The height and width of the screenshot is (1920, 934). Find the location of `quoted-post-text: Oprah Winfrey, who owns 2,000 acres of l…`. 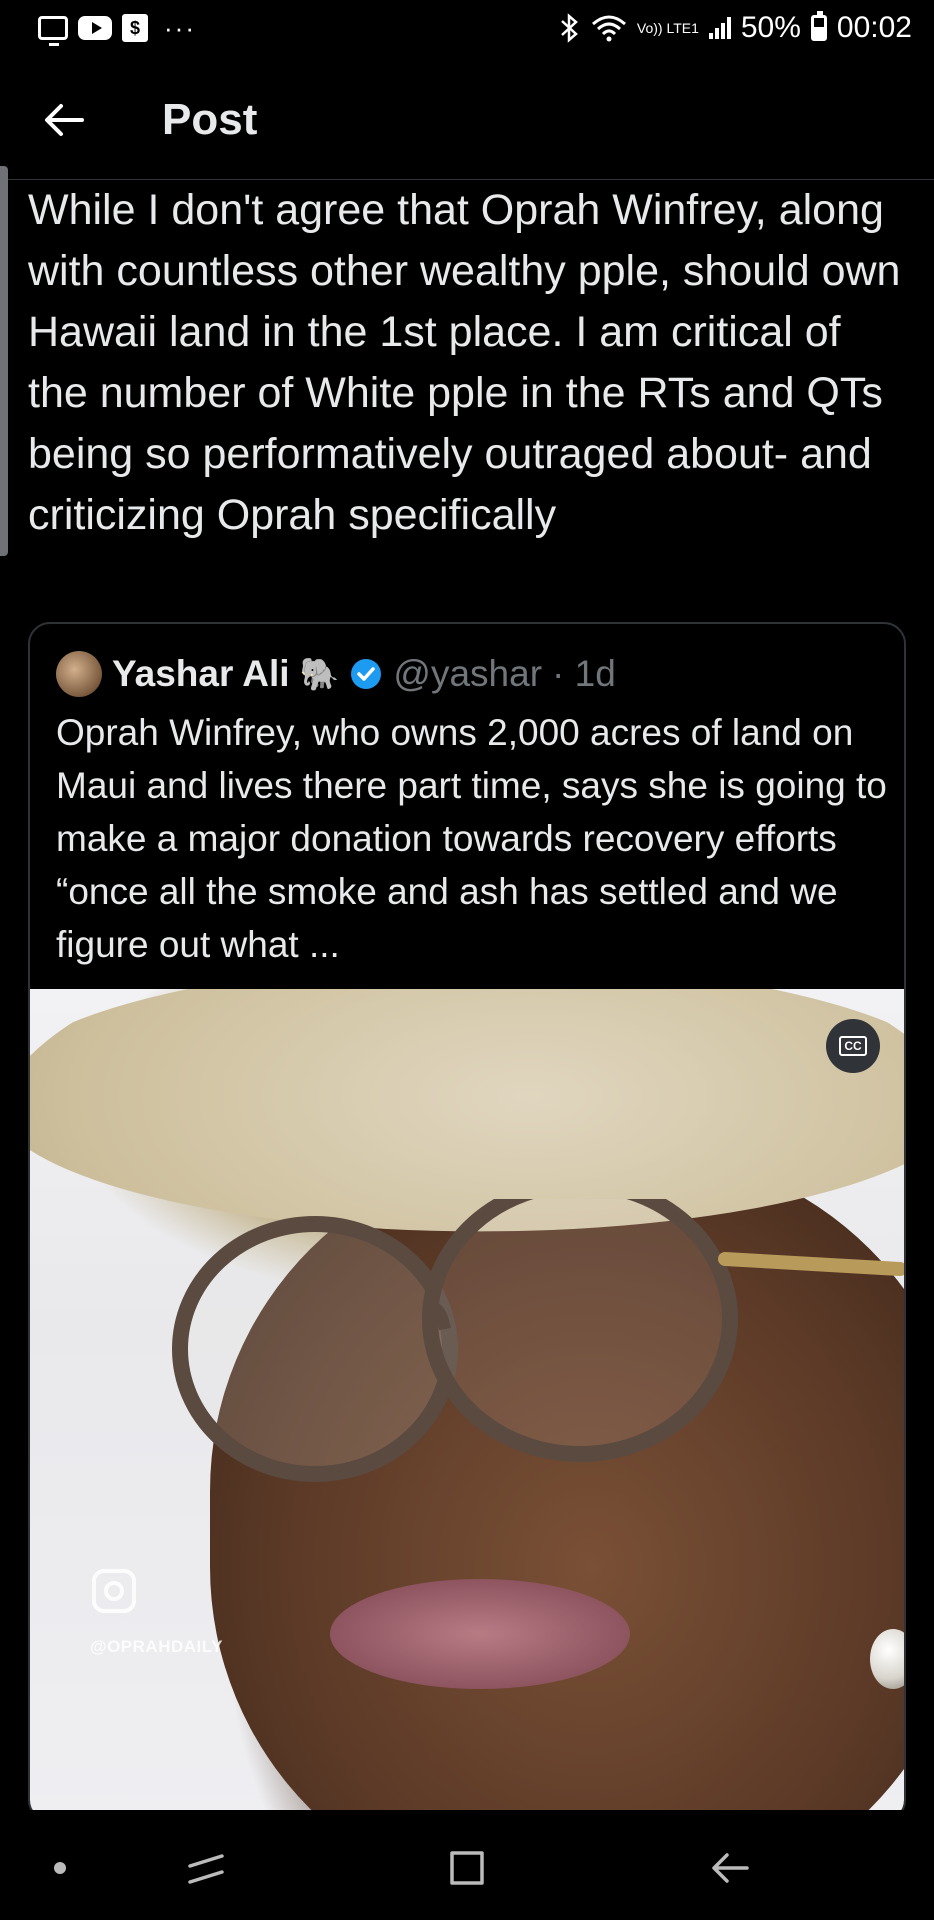

quoted-post-text: Oprah Winfrey, who owns 2,000 acres of l… is located at coordinates (471, 838).